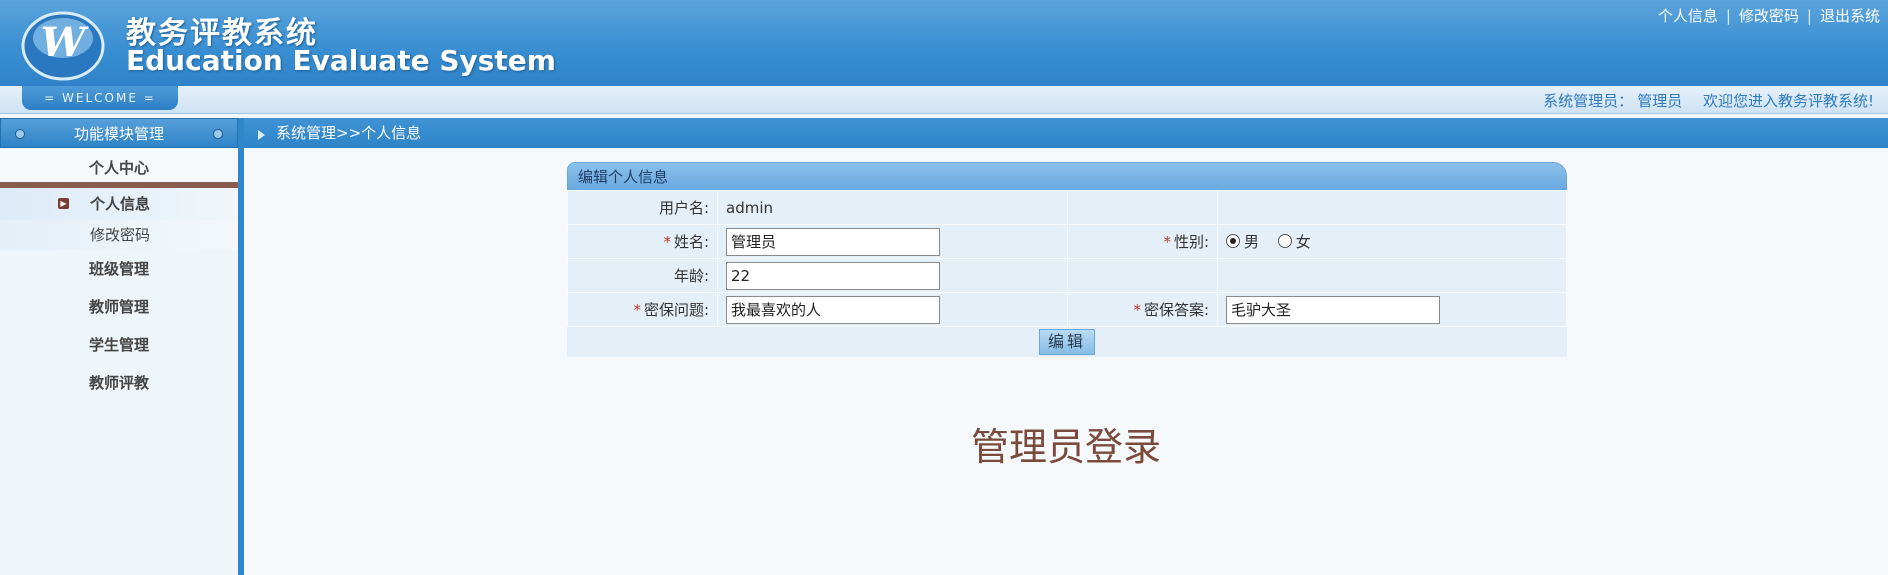  I want to click on form-table: 用户名: admin *姓名: *性别: 男 女 年龄:, so click(1067, 258).